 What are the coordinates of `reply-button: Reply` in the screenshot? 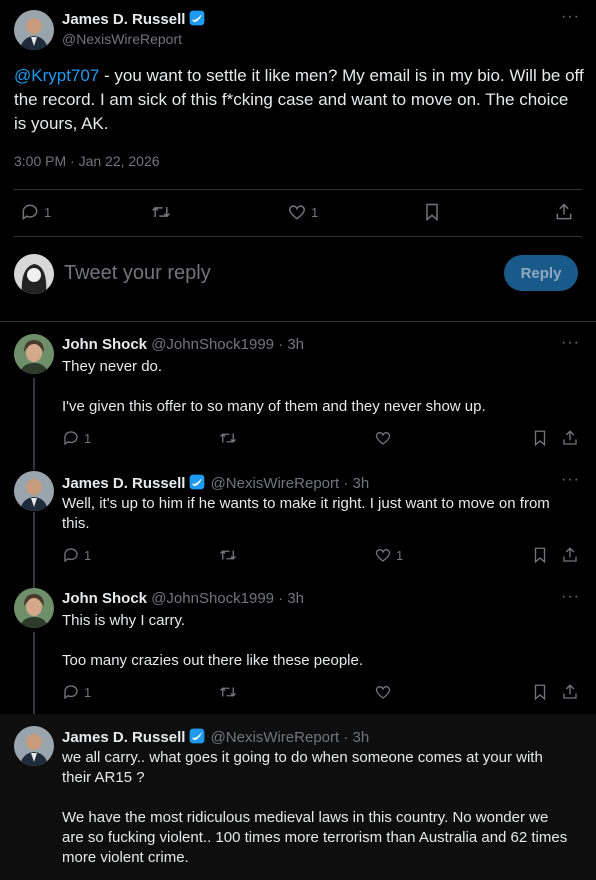 It's located at (541, 273).